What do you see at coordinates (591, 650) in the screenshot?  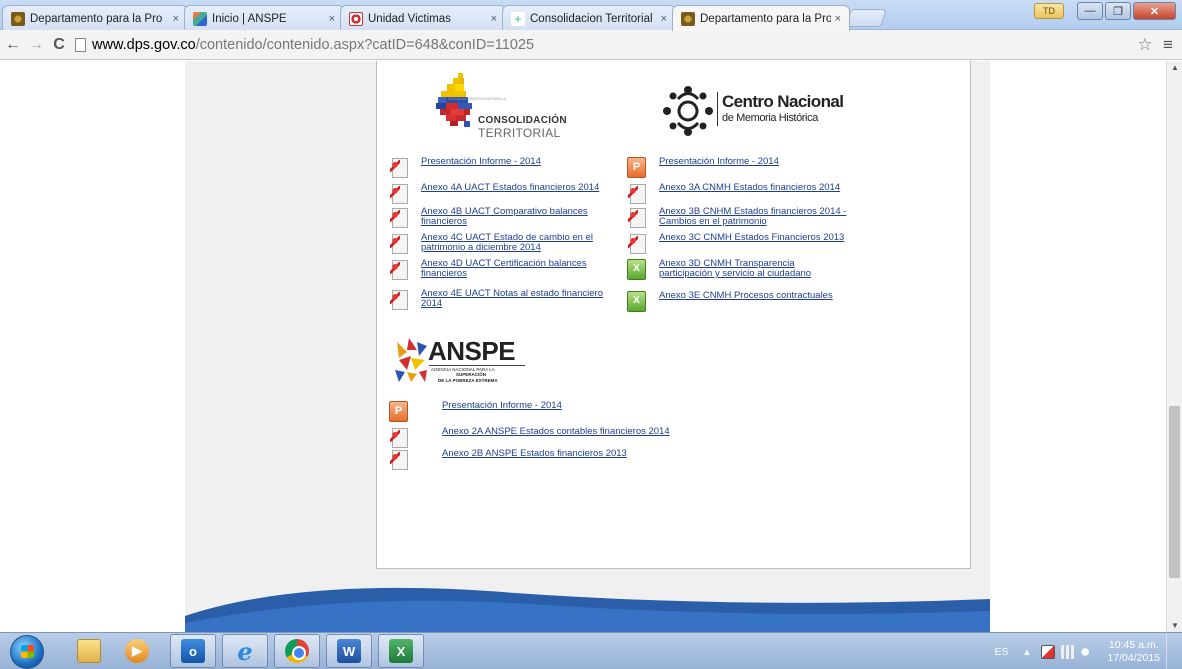 I see `windows-taskbar: ▶ o e W X ES ▲ 10:45 a.m. 17/04/2015` at bounding box center [591, 650].